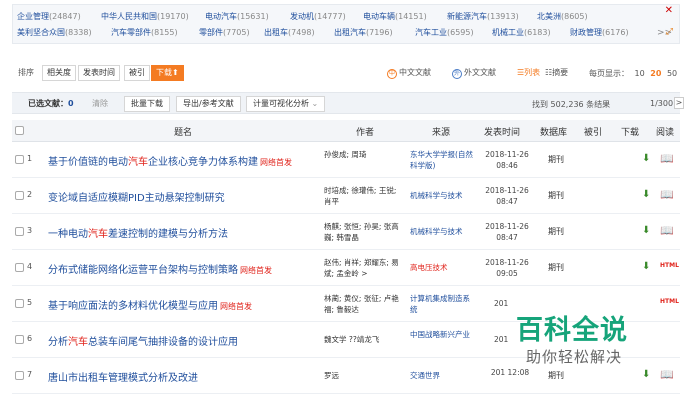  Describe the element at coordinates (669, 32) in the screenshot. I see `pin-icon: ⤢` at that location.